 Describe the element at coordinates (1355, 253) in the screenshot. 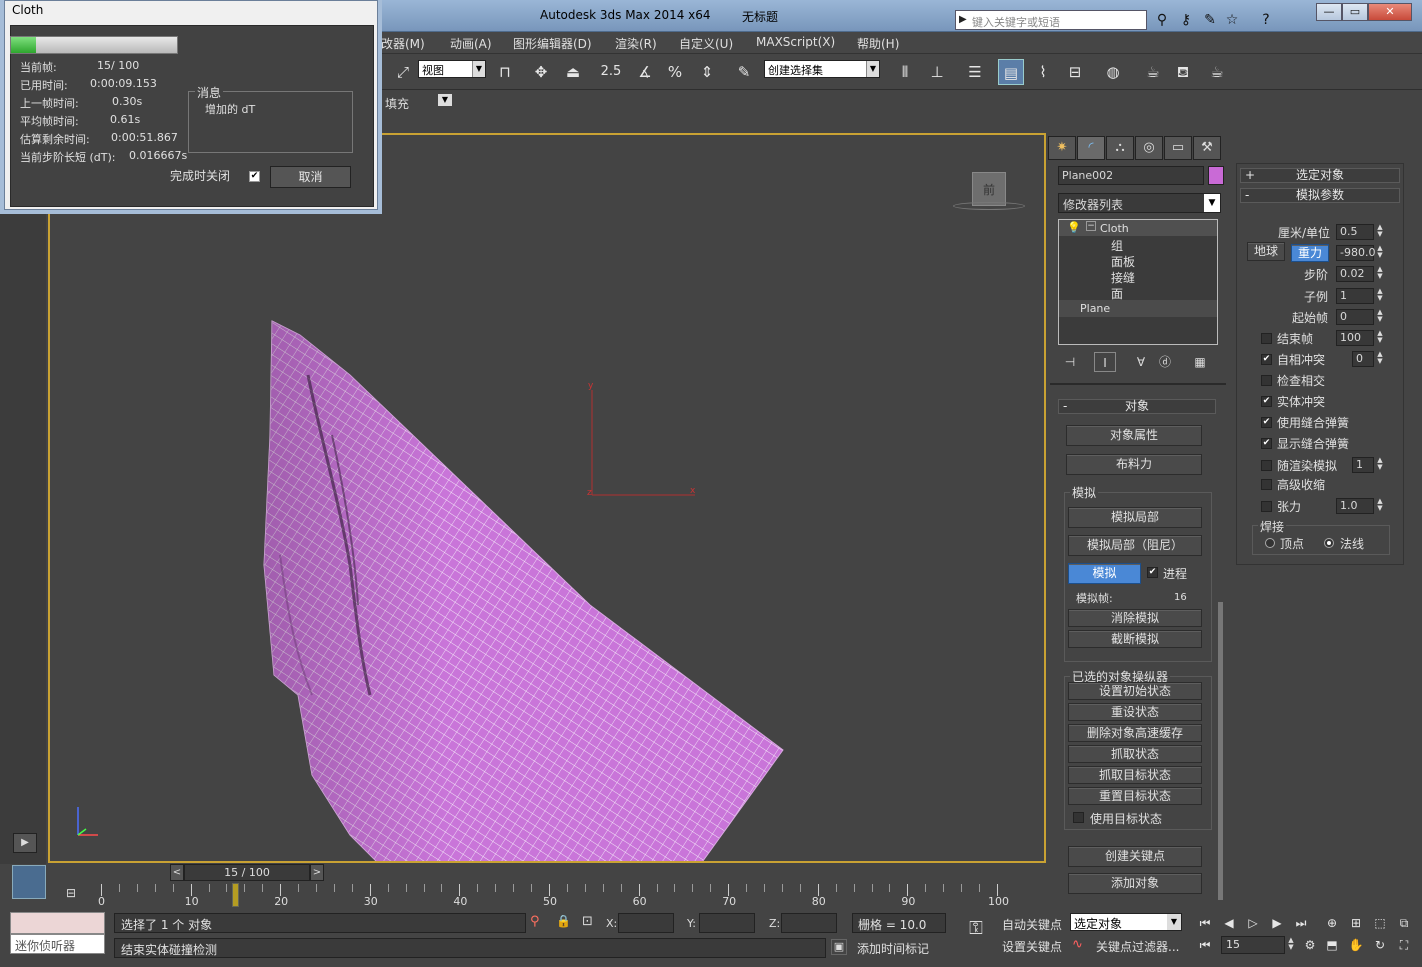

I see `gravity-field: -980.0` at that location.